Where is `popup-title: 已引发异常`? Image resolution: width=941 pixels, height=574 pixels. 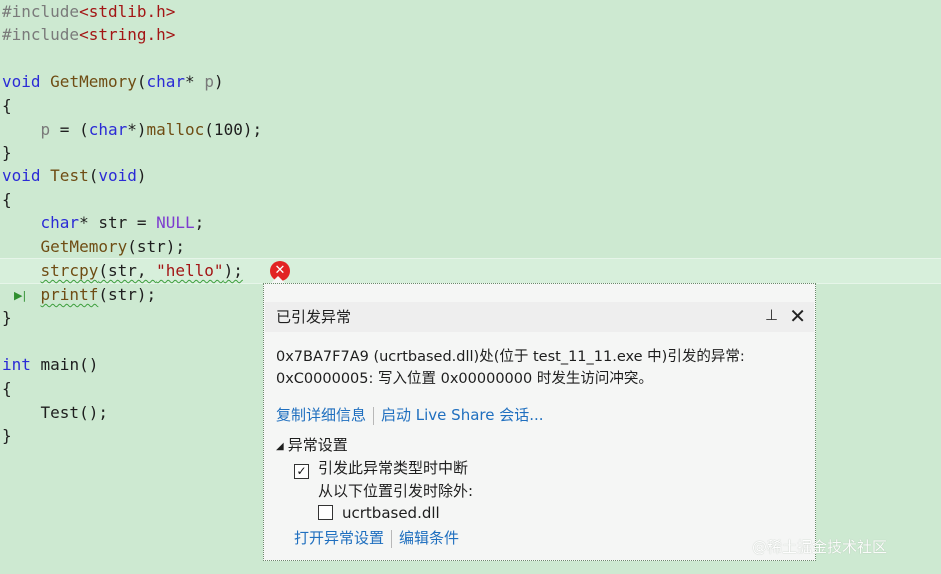 popup-title: 已引发异常 is located at coordinates (314, 317).